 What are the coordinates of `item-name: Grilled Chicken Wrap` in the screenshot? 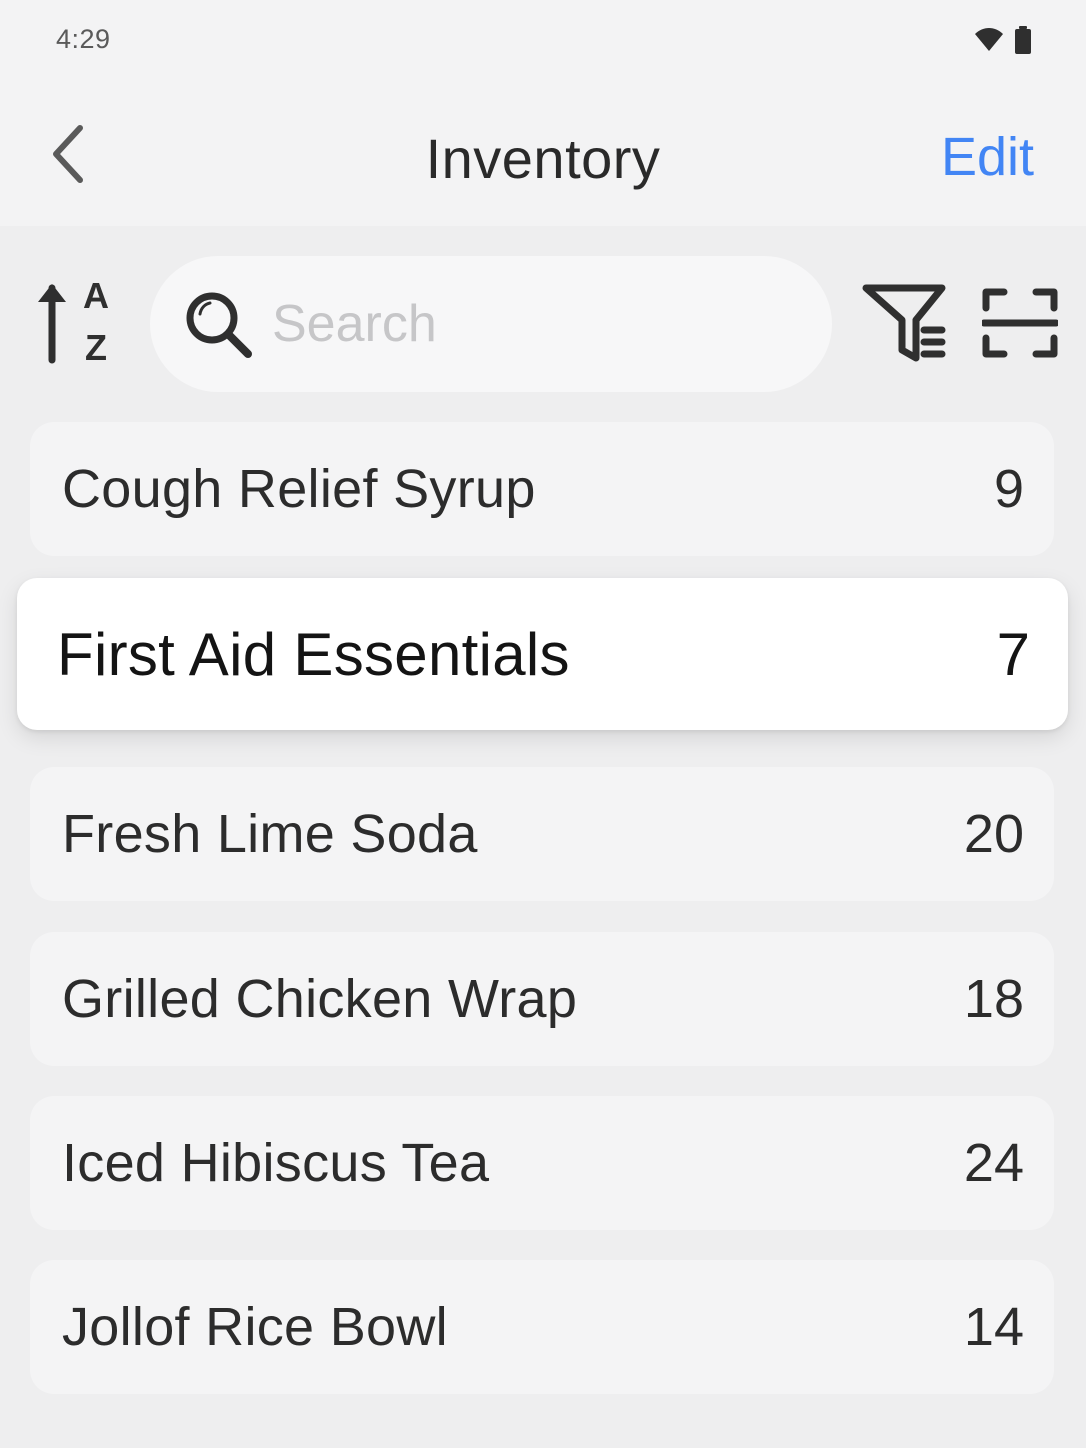 It's located at (320, 999).